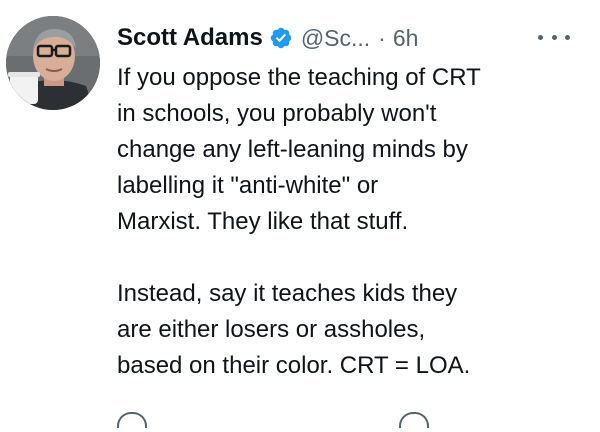 The image size is (600, 432). Describe the element at coordinates (281, 38) in the screenshot. I see `verified-badge-icon` at that location.